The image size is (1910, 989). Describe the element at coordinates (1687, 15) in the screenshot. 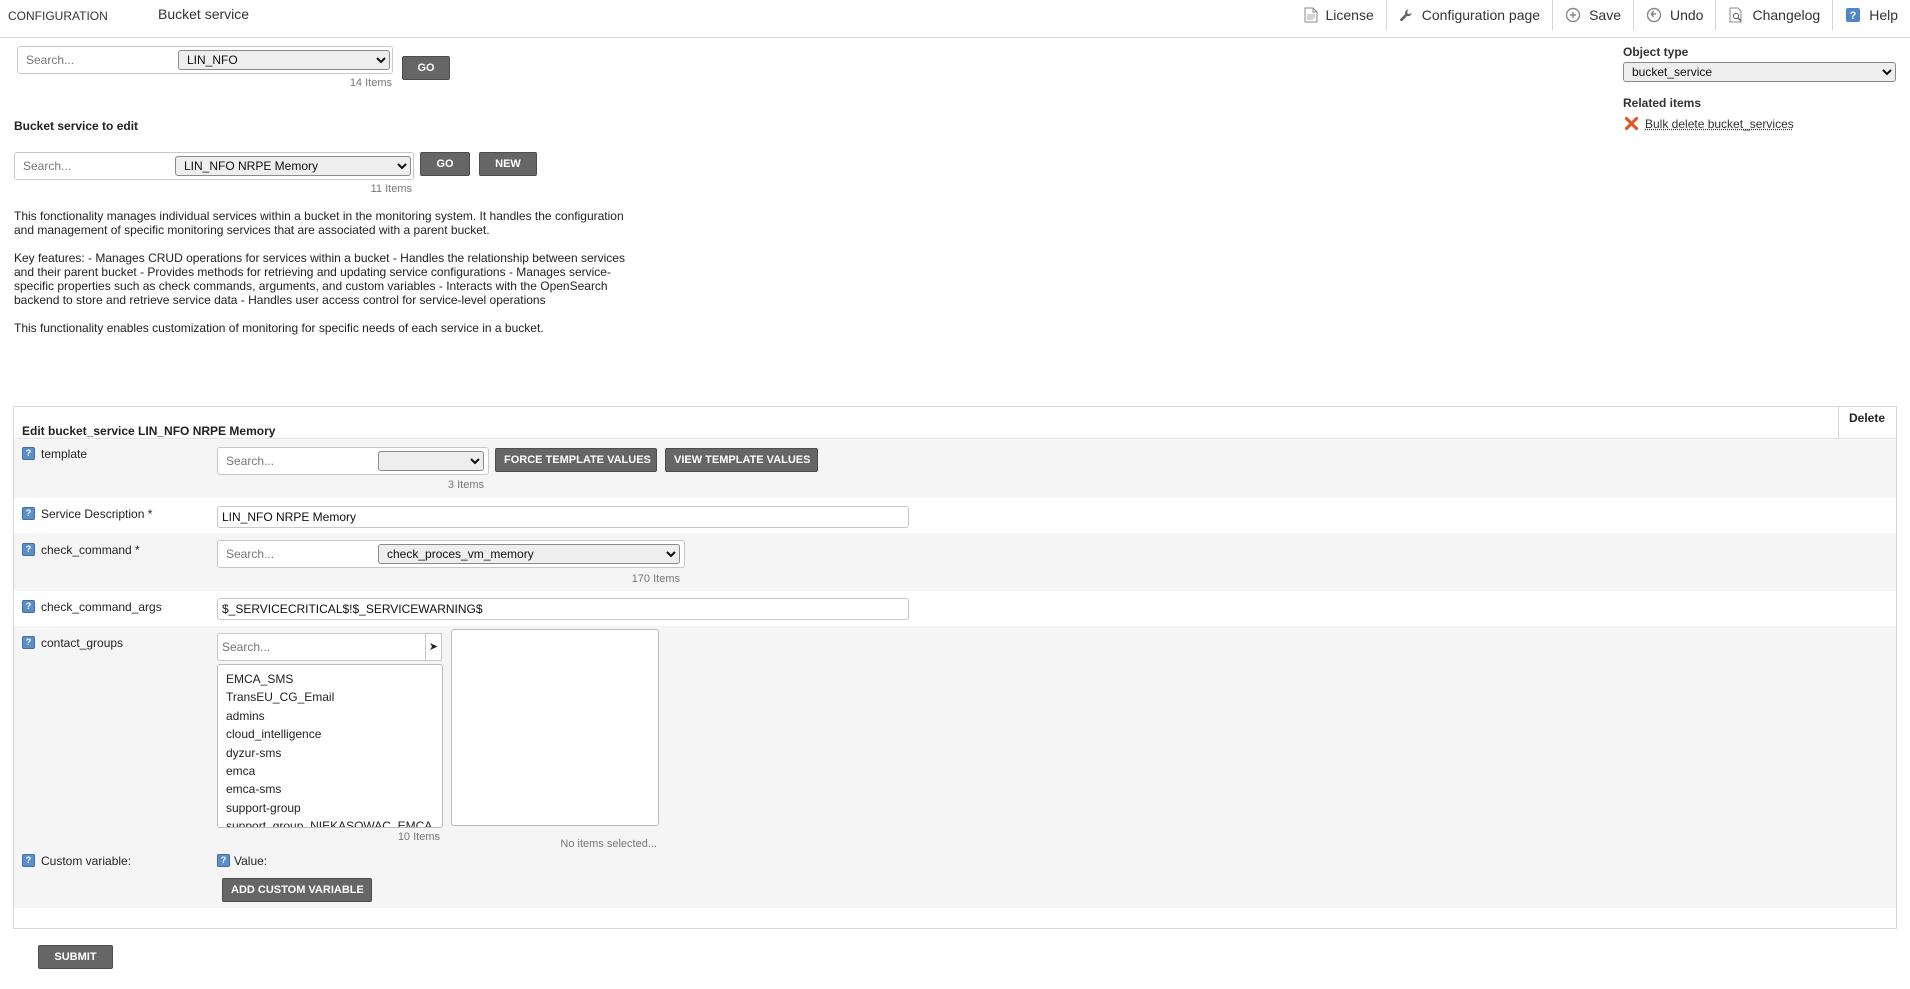

I see `undo-label: Undo` at that location.